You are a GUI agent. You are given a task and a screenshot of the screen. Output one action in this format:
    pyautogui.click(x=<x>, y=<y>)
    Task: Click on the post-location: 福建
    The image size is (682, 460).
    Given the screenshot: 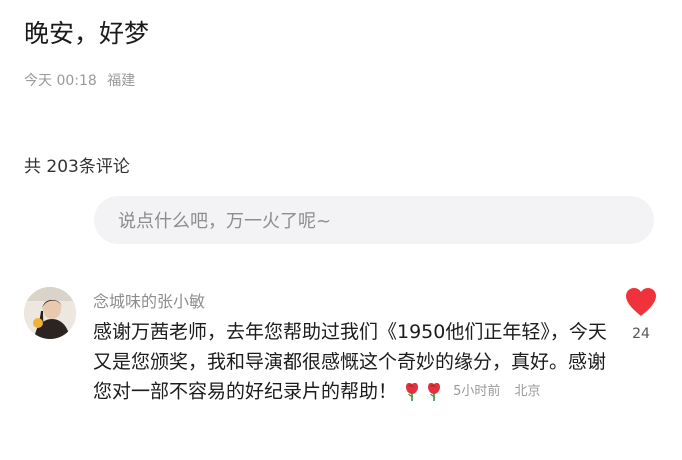 What is the action you would take?
    pyautogui.click(x=121, y=81)
    